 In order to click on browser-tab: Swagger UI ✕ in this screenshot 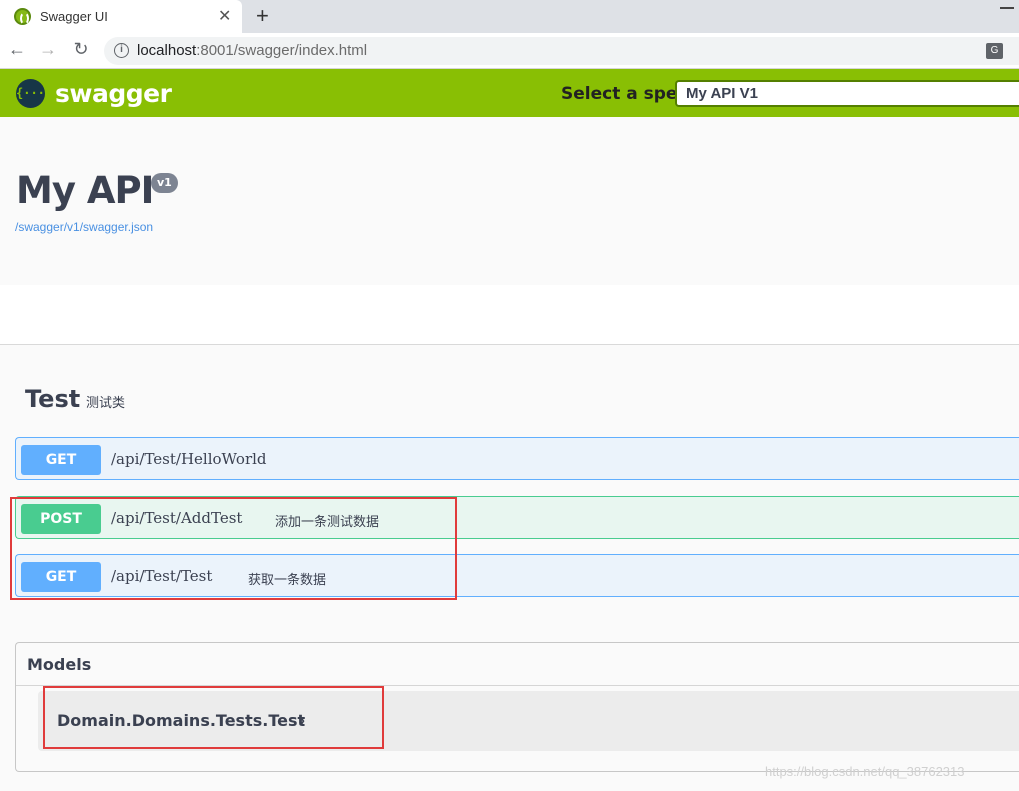, I will do `click(121, 16)`.